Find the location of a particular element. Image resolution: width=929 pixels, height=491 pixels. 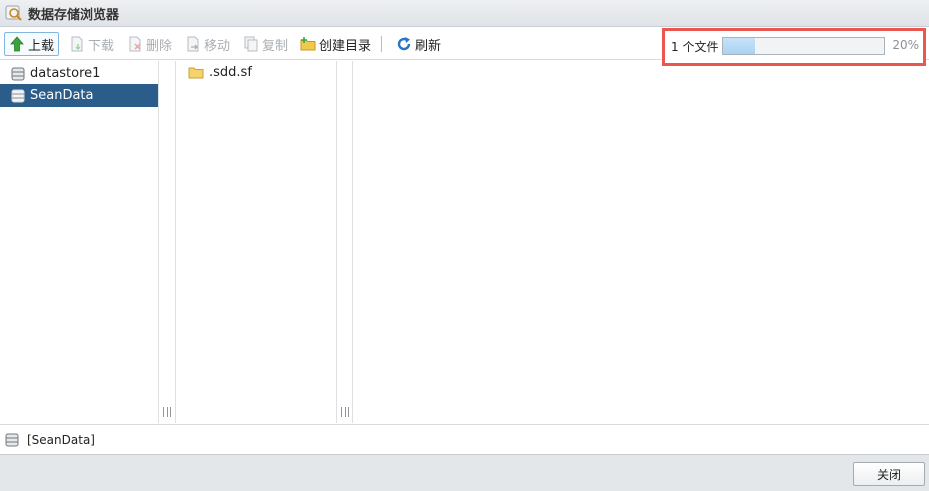

delete-button: 删除 is located at coordinates (149, 44).